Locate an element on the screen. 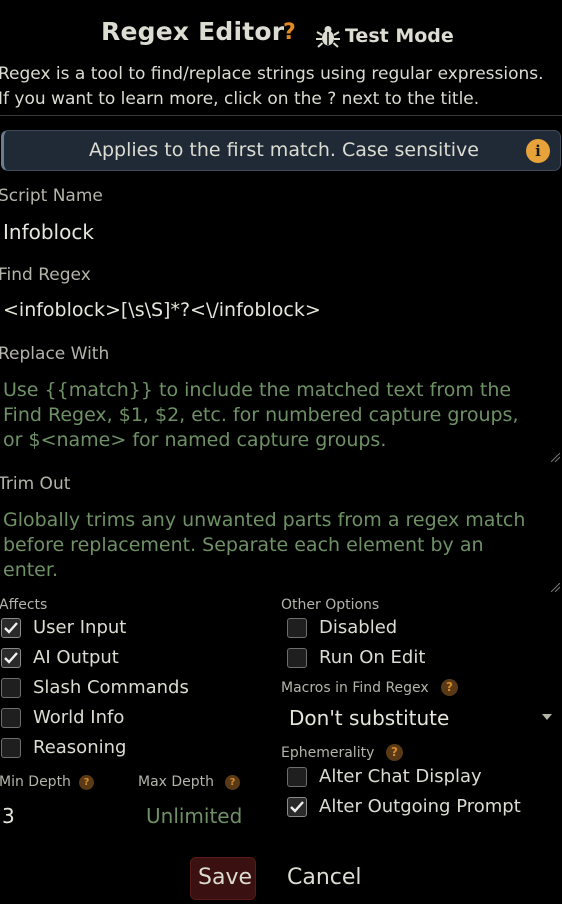 This screenshot has width=562, height=904. other-options-label: Other Options is located at coordinates (330, 605).